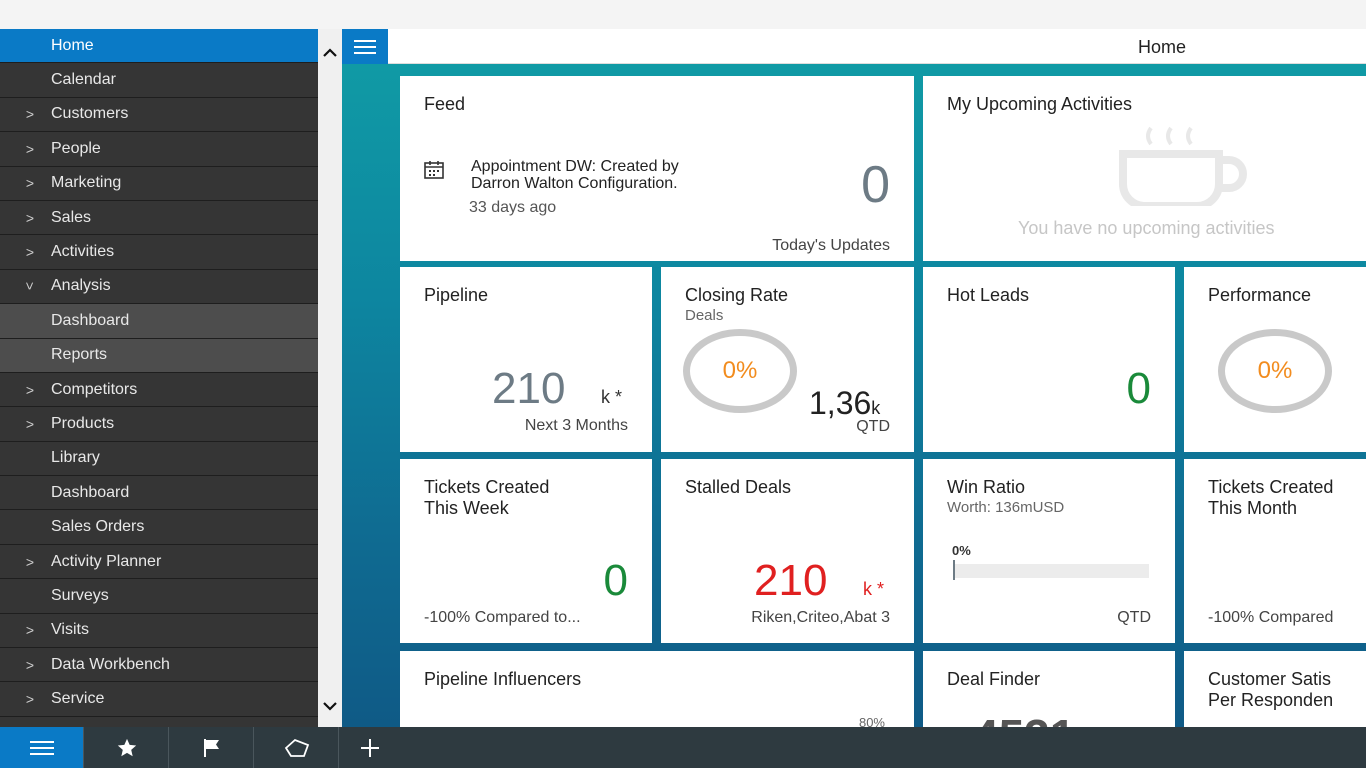 Image resolution: width=1366 pixels, height=768 pixels. I want to click on menu-button, so click(42, 747).